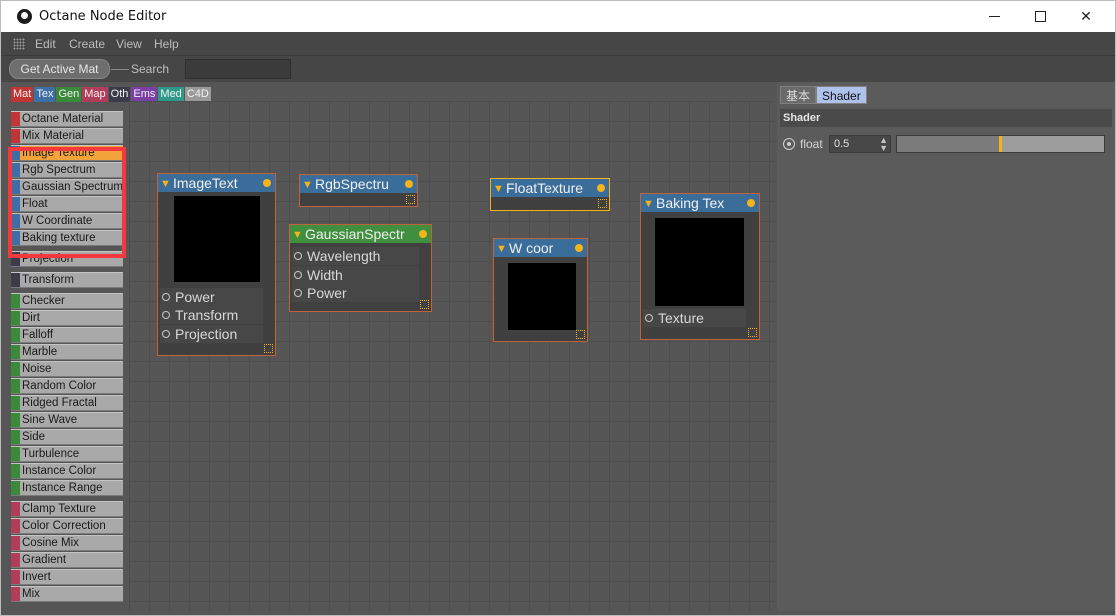 This screenshot has width=1116, height=616. I want to click on maximize-button, so click(1040, 16).